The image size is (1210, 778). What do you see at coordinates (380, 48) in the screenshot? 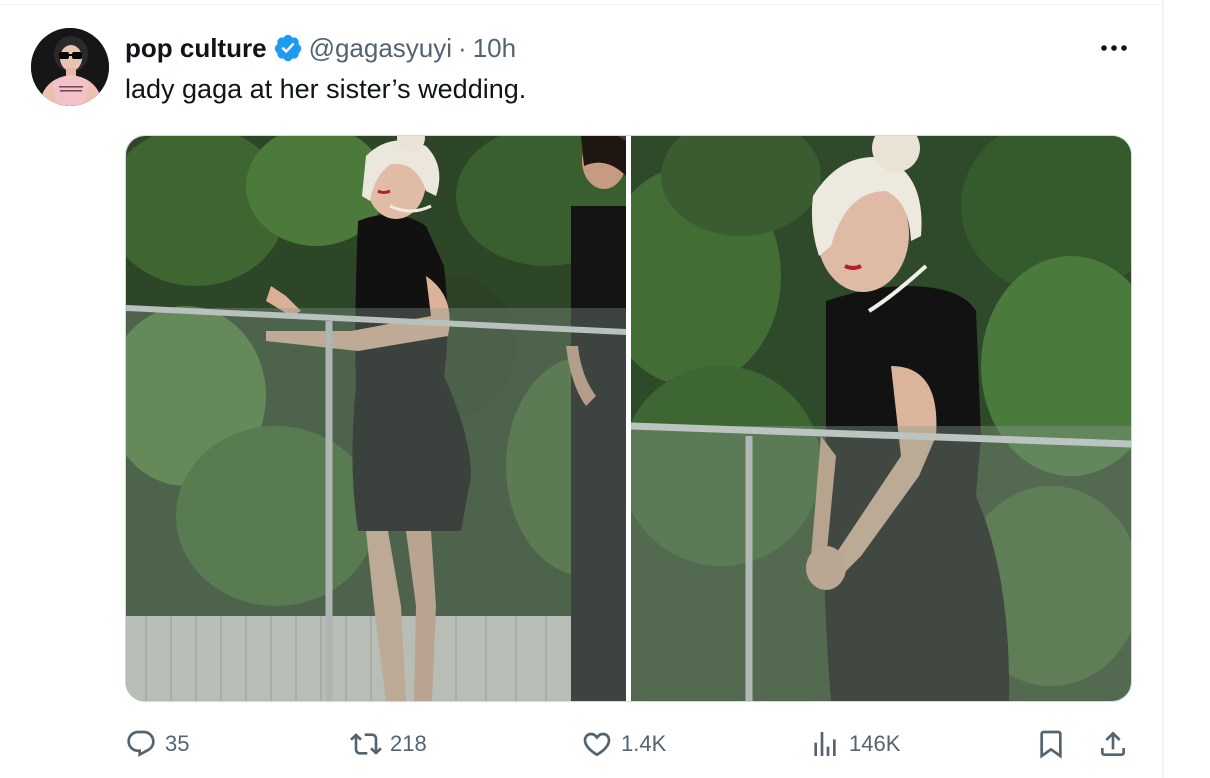
I see `author-handle: @gagasyuyi` at bounding box center [380, 48].